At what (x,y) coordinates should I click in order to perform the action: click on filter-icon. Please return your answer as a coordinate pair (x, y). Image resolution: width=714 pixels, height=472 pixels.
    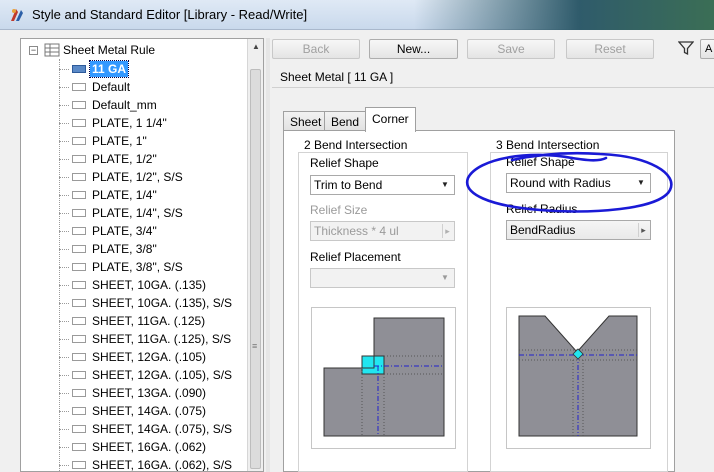
    Looking at the image, I should click on (686, 48).